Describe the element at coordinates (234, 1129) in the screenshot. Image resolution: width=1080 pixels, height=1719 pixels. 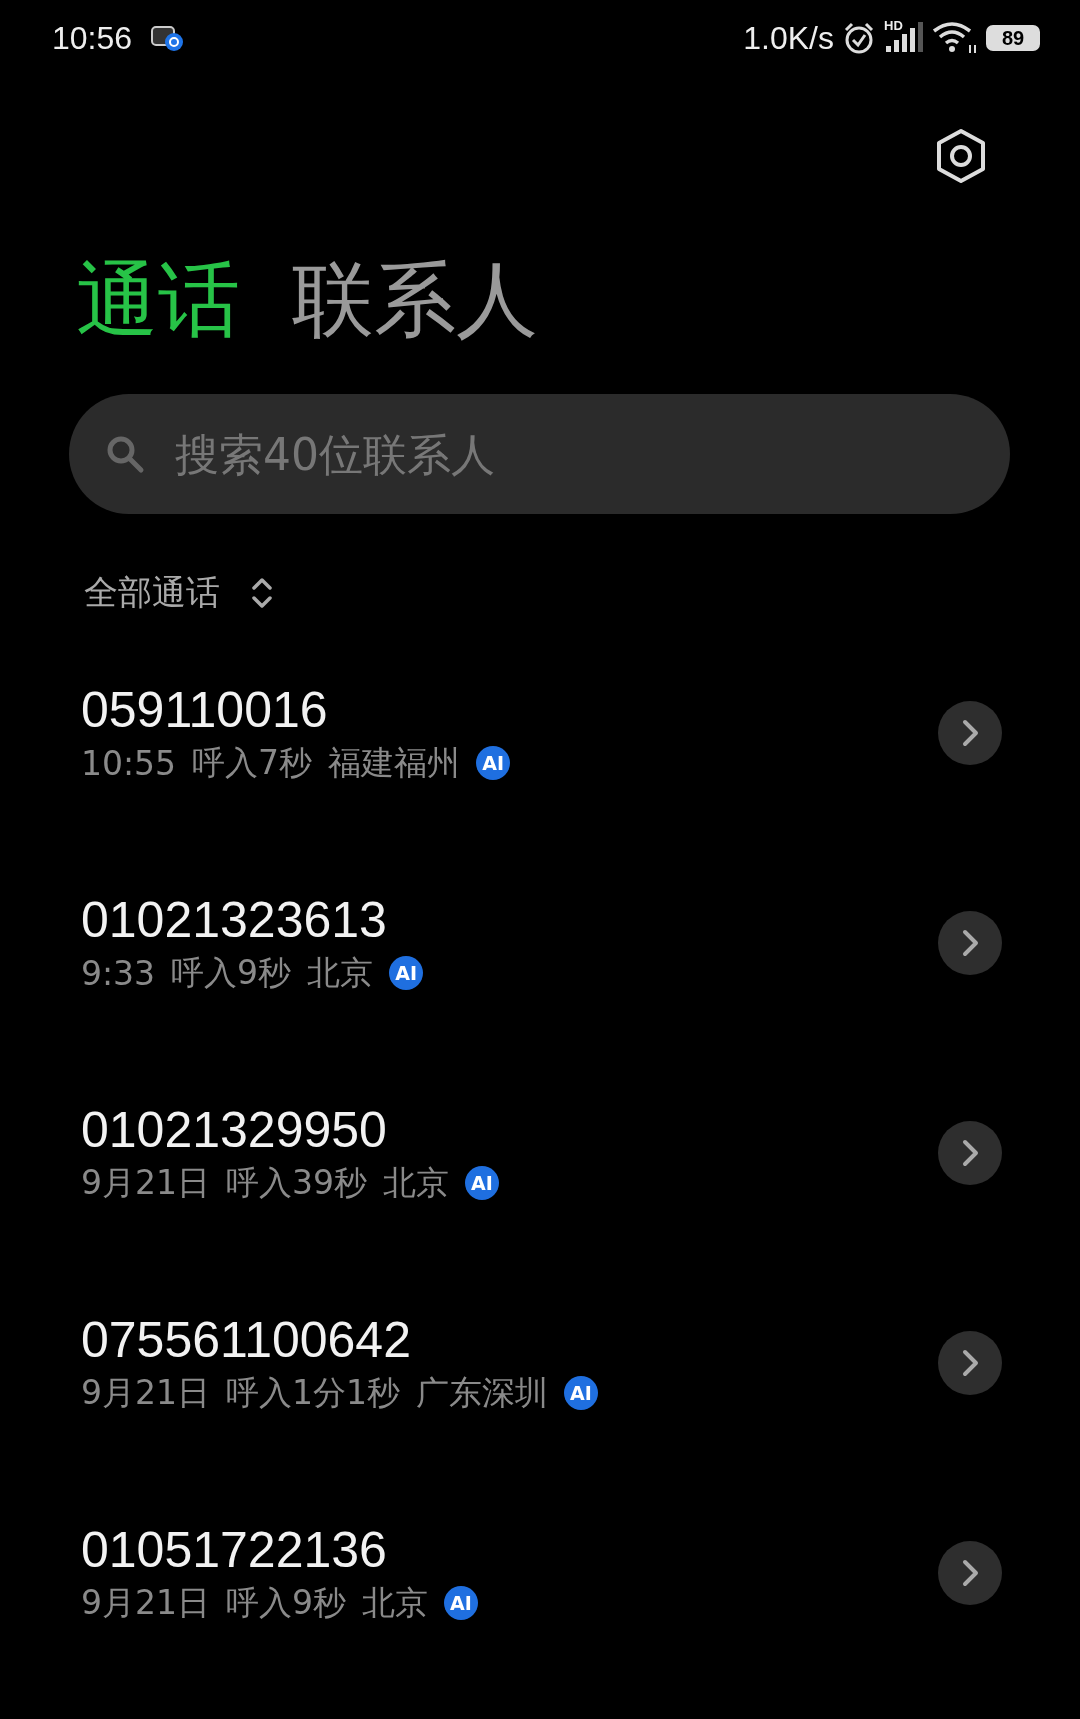
I see `phone-number: 01021329950` at that location.